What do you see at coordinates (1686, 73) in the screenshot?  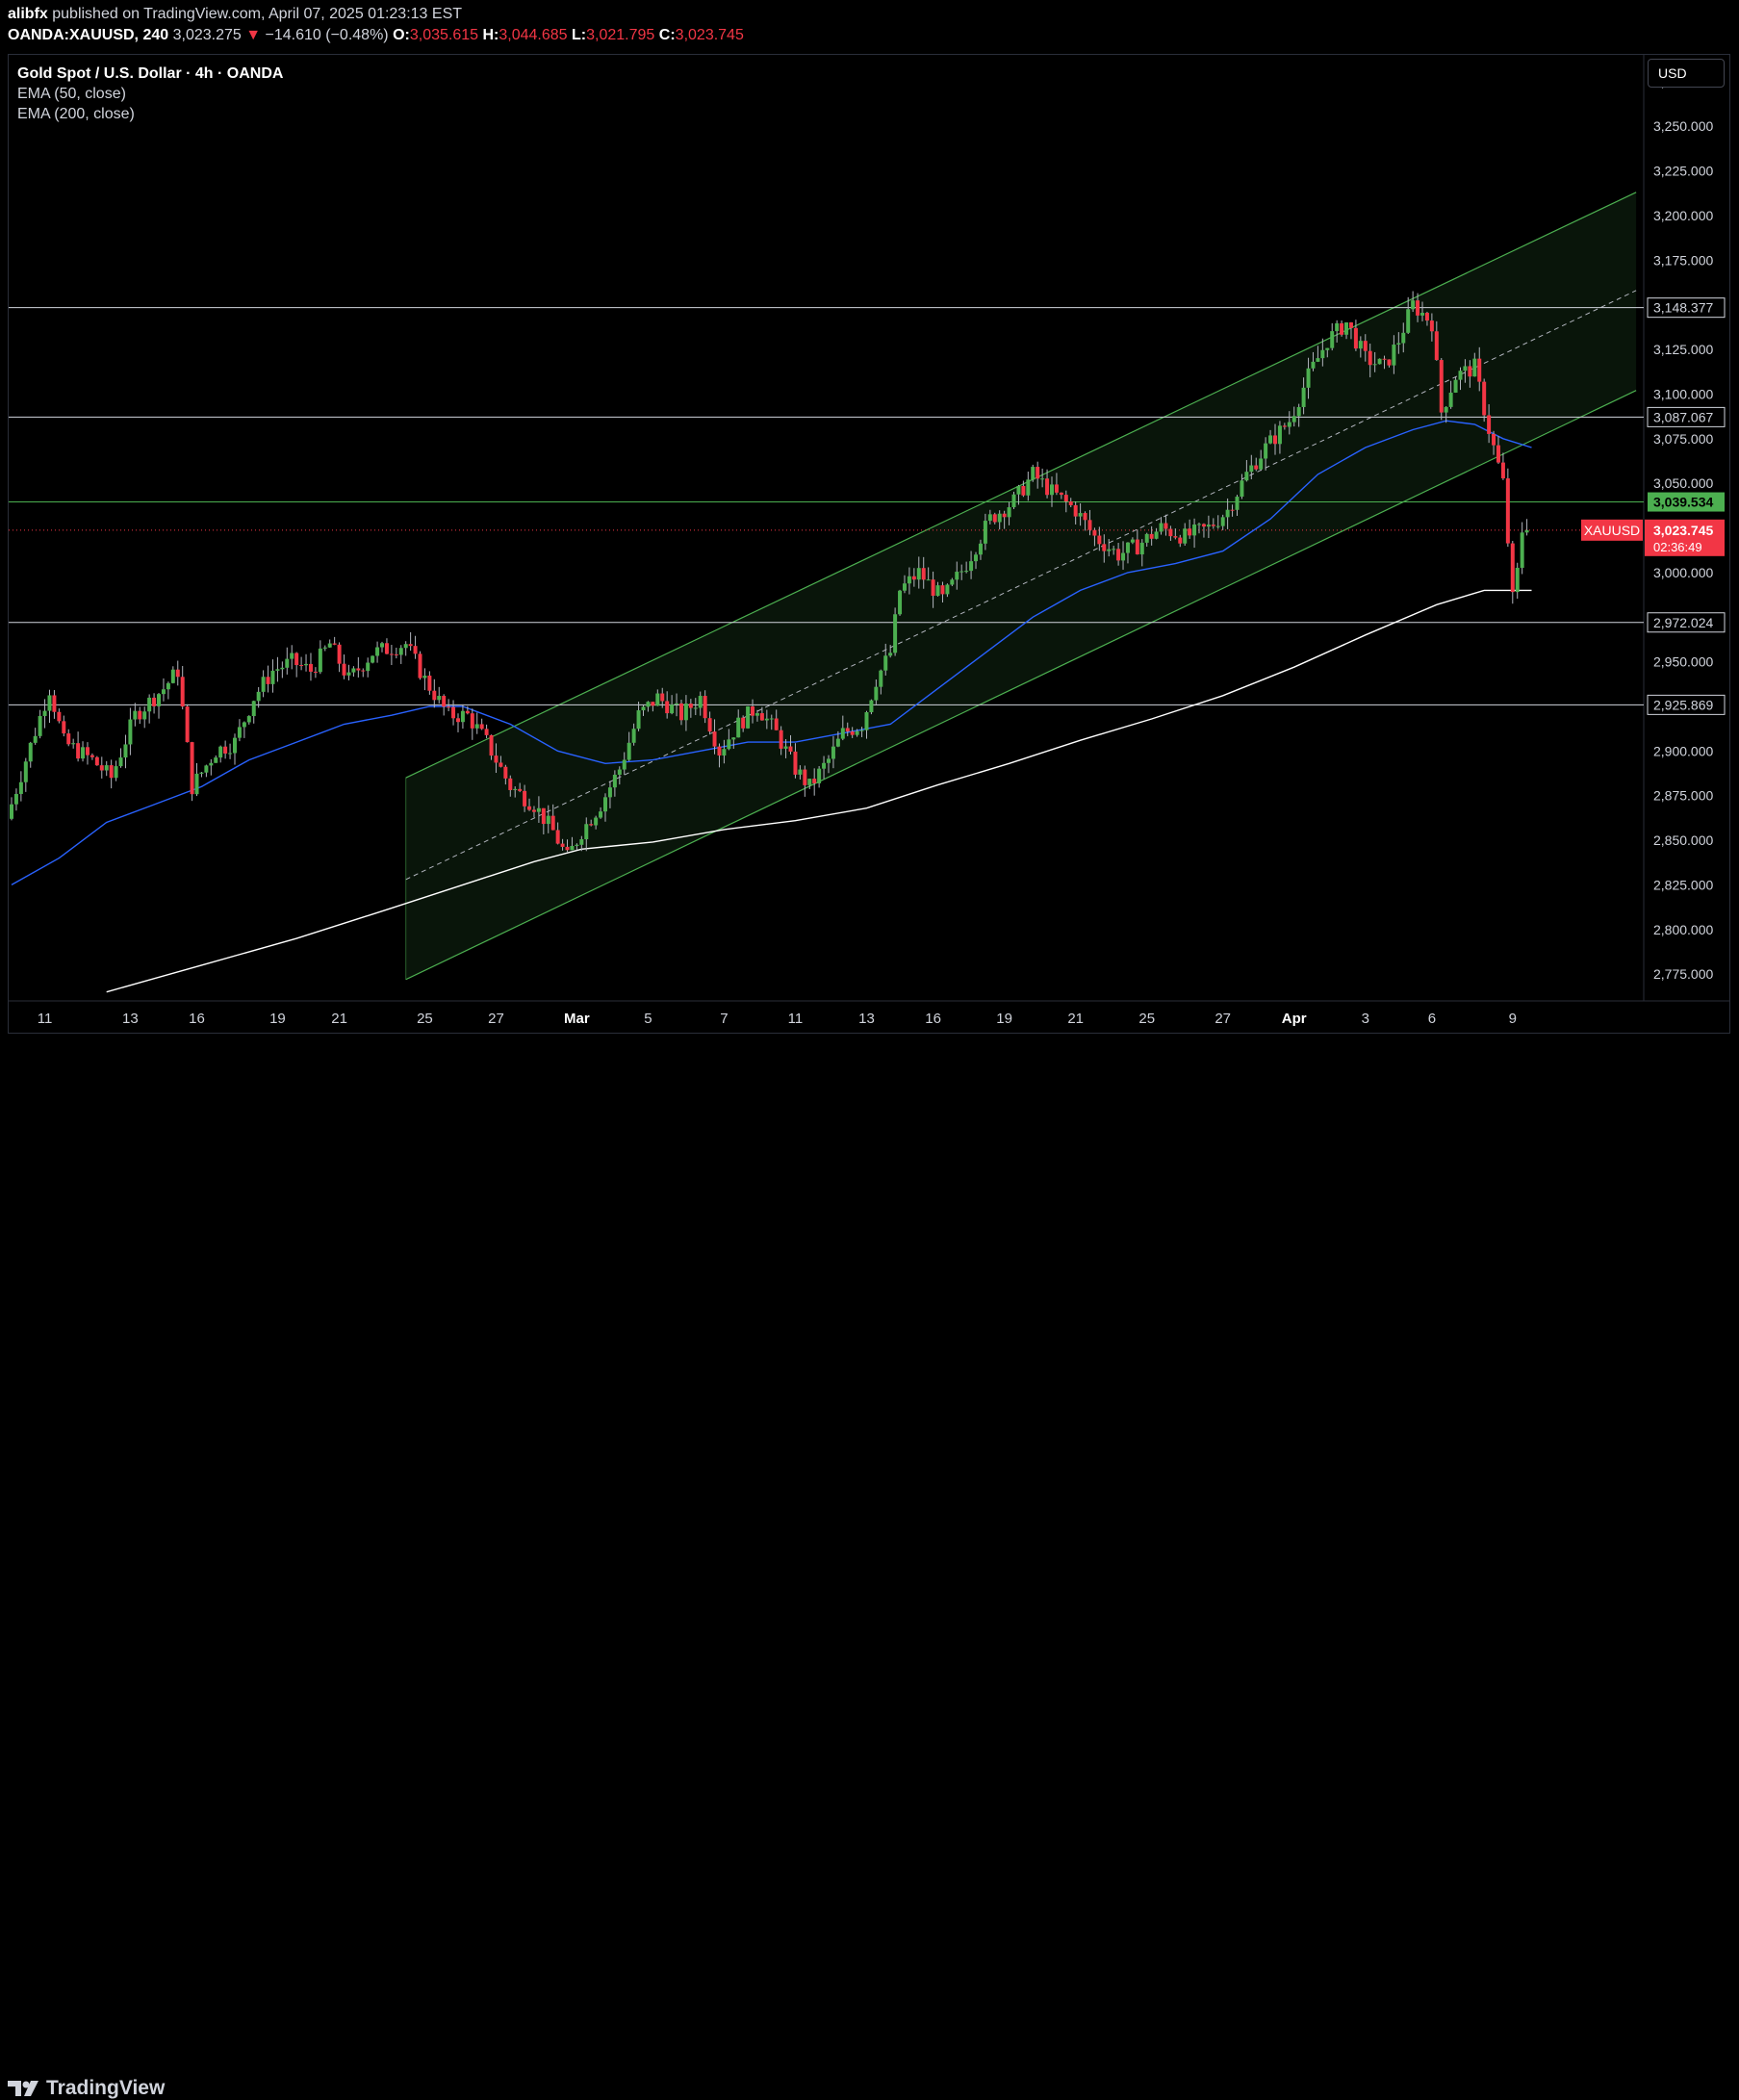 I see `currency-button: USD` at bounding box center [1686, 73].